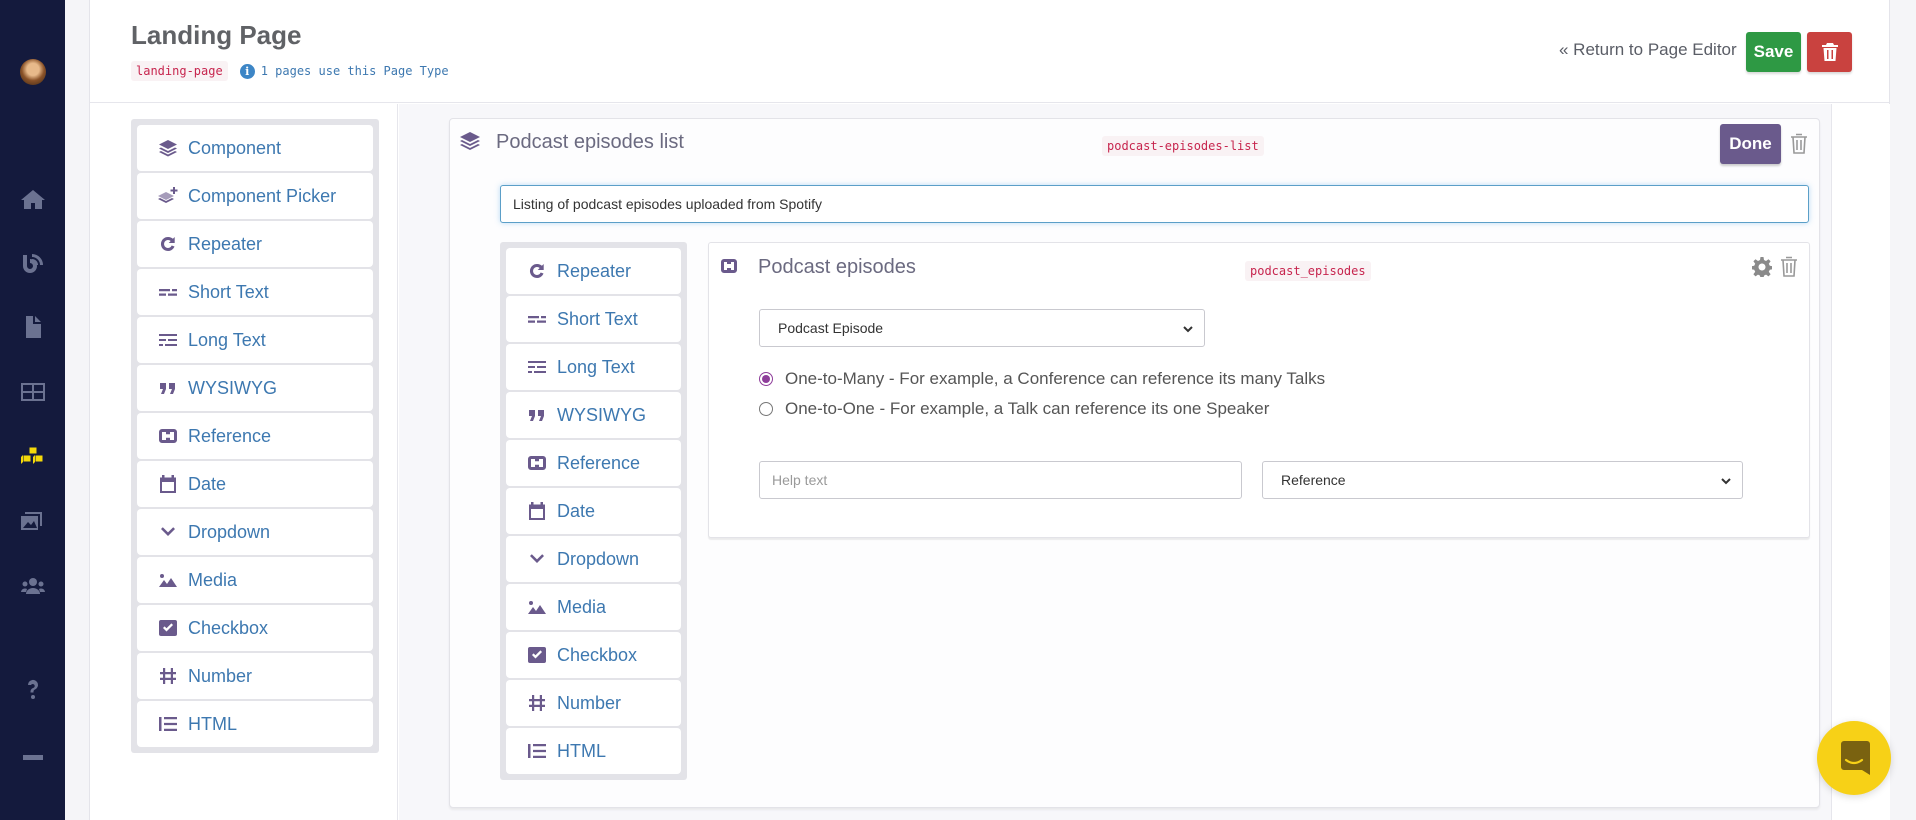 The width and height of the screenshot is (1916, 820). I want to click on redo-icon, so click(537, 271).